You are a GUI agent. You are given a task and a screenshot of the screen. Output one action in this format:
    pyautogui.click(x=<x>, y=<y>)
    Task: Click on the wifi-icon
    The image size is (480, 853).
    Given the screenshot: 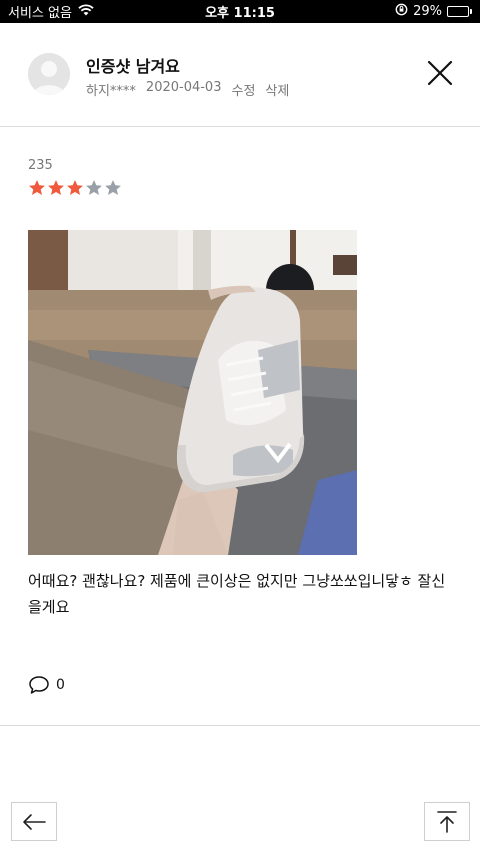 What is the action you would take?
    pyautogui.click(x=86, y=11)
    